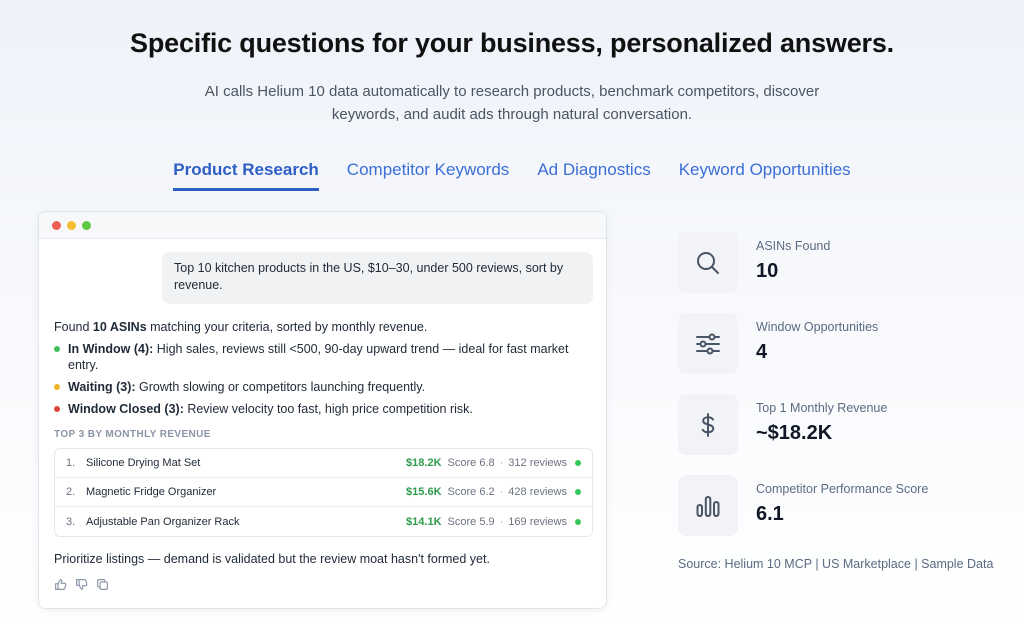  Describe the element at coordinates (424, 521) in the screenshot. I see `product-revenue: $14.1K` at that location.